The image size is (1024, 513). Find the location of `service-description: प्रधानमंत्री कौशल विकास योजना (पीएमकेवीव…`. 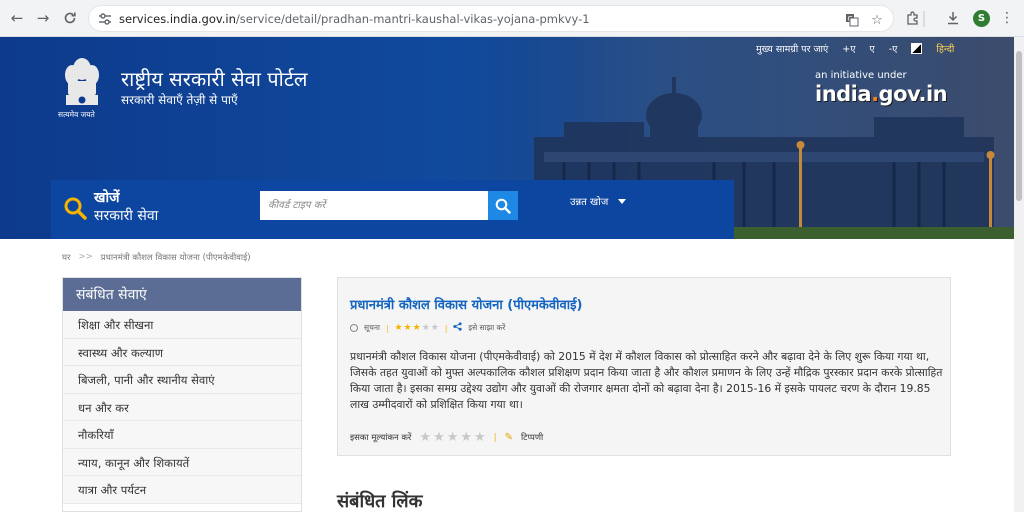

service-description: प्रधानमंत्री कौशल विकास योजना (पीएमकेवीव… is located at coordinates (646, 380).